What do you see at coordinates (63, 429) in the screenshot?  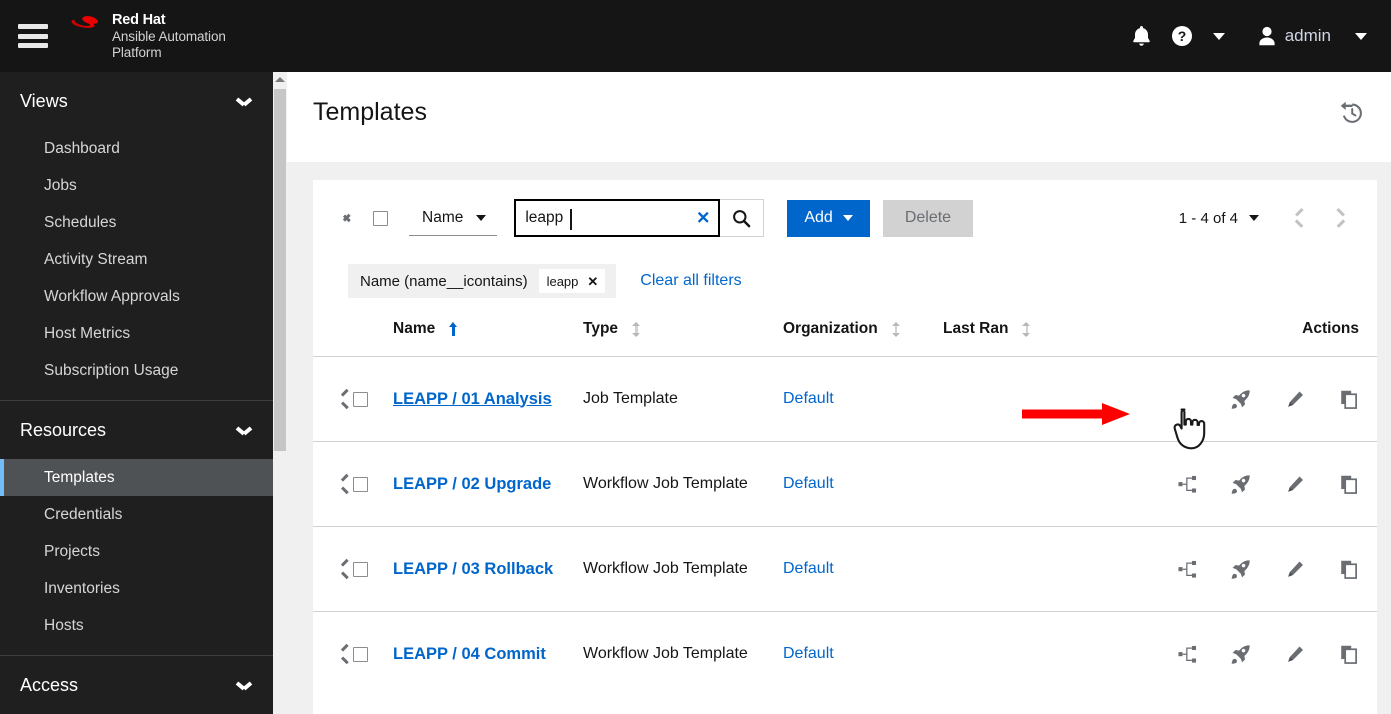 I see `sidebar-group-label: Resources` at bounding box center [63, 429].